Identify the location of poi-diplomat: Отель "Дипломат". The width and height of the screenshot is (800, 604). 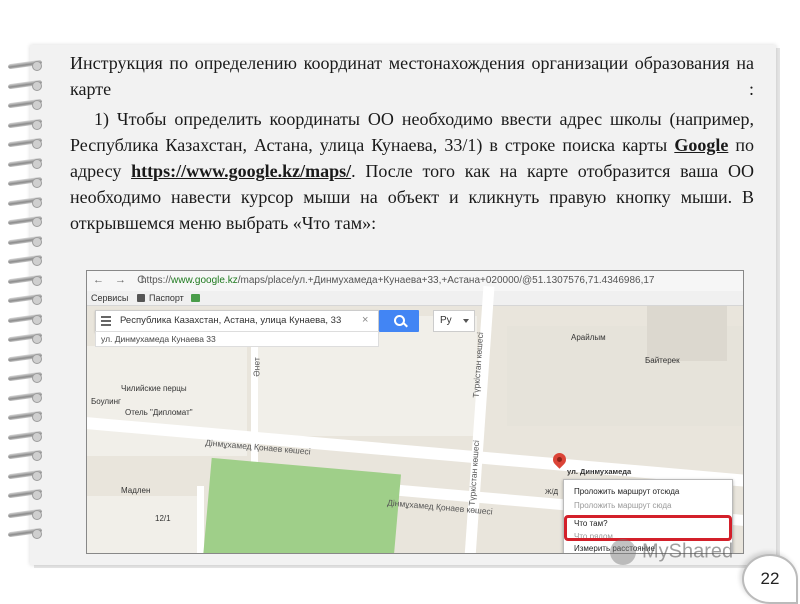
(159, 412).